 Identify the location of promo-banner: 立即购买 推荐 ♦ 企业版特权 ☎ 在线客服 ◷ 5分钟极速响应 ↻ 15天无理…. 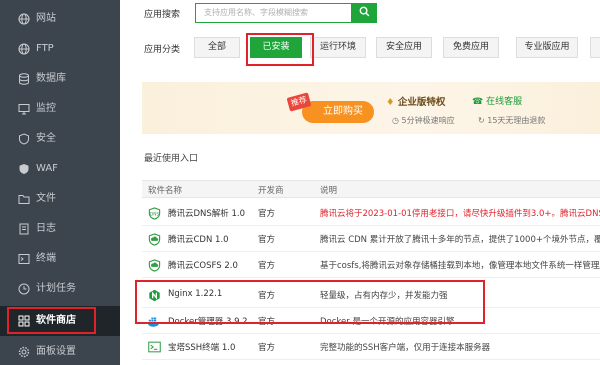
(371, 108).